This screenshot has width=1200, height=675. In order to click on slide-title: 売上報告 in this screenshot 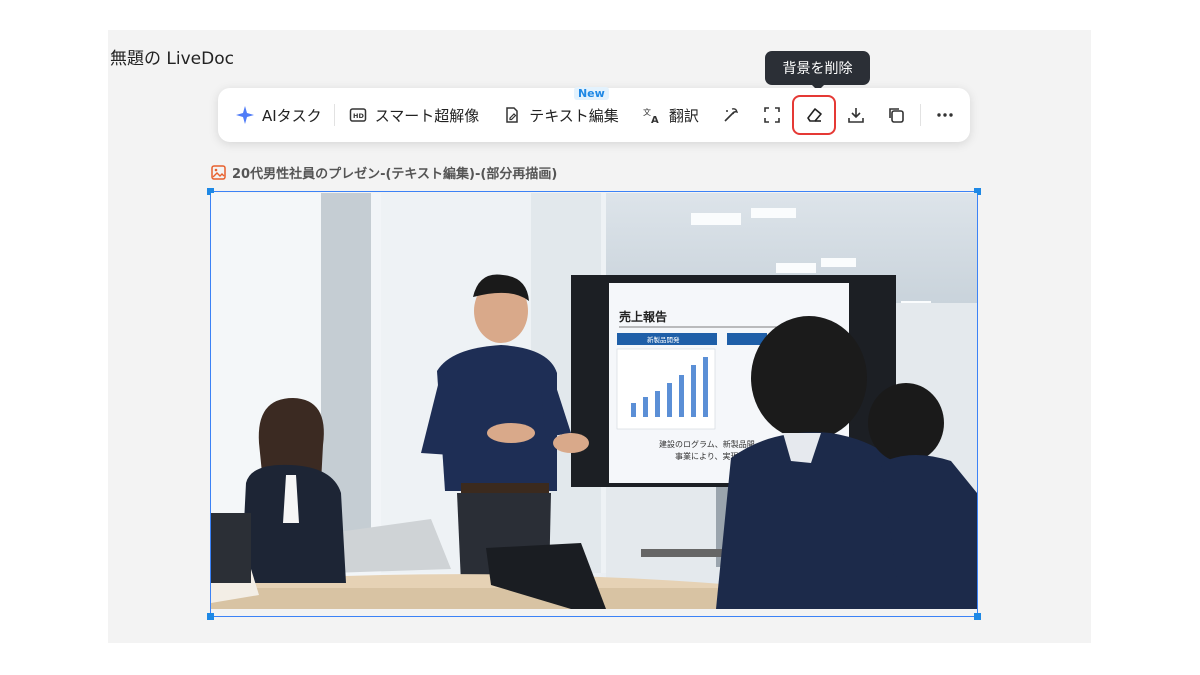, I will do `click(643, 316)`.